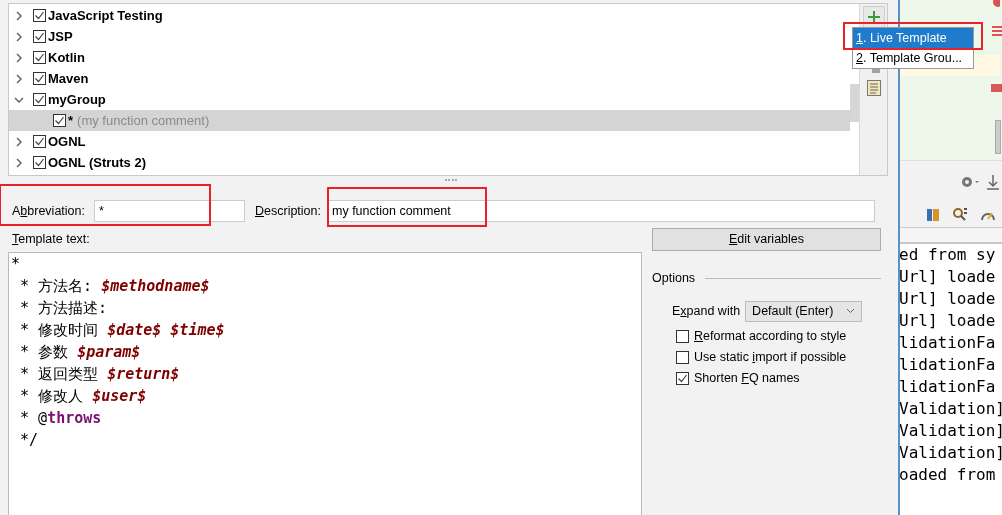 The height and width of the screenshot is (515, 1002). What do you see at coordinates (105, 15) in the screenshot?
I see `group-label: JavaScript Testing` at bounding box center [105, 15].